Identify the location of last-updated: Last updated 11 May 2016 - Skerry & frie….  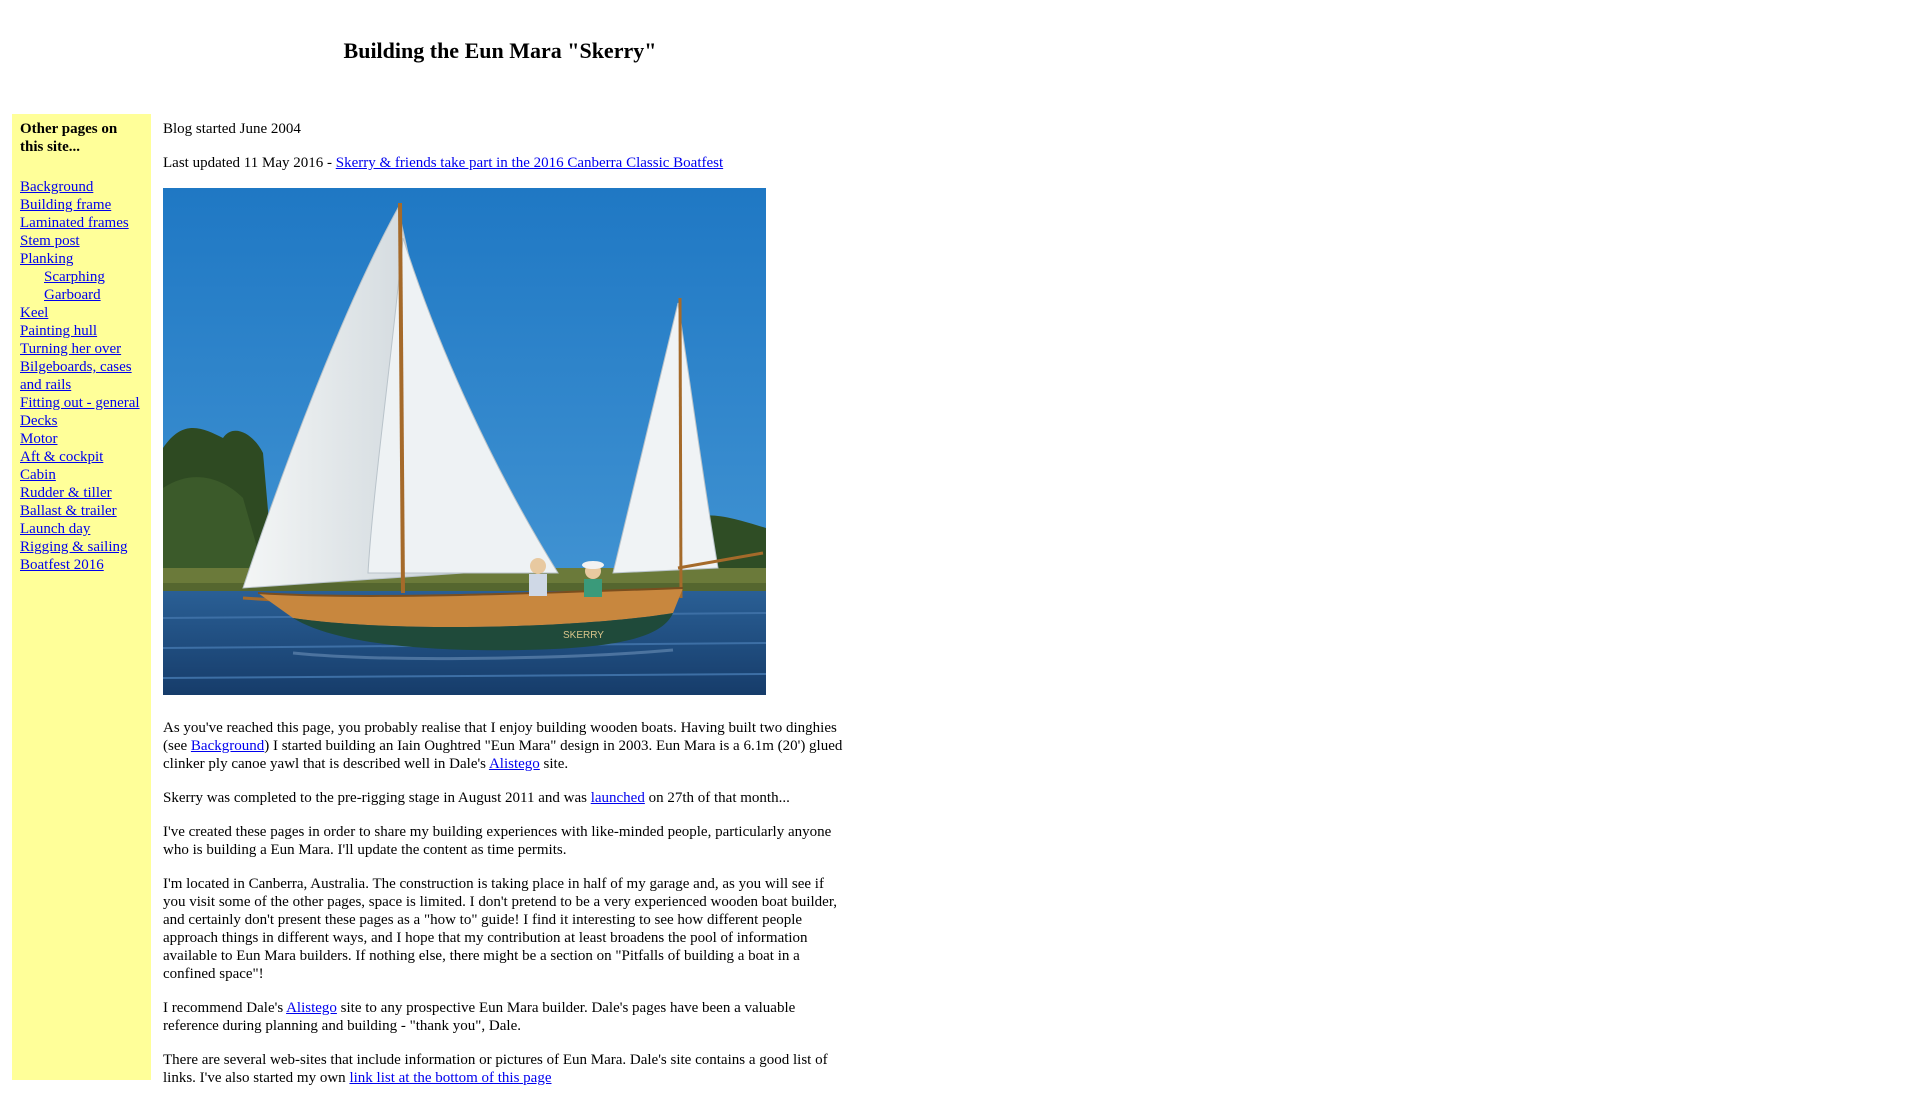
(503, 163).